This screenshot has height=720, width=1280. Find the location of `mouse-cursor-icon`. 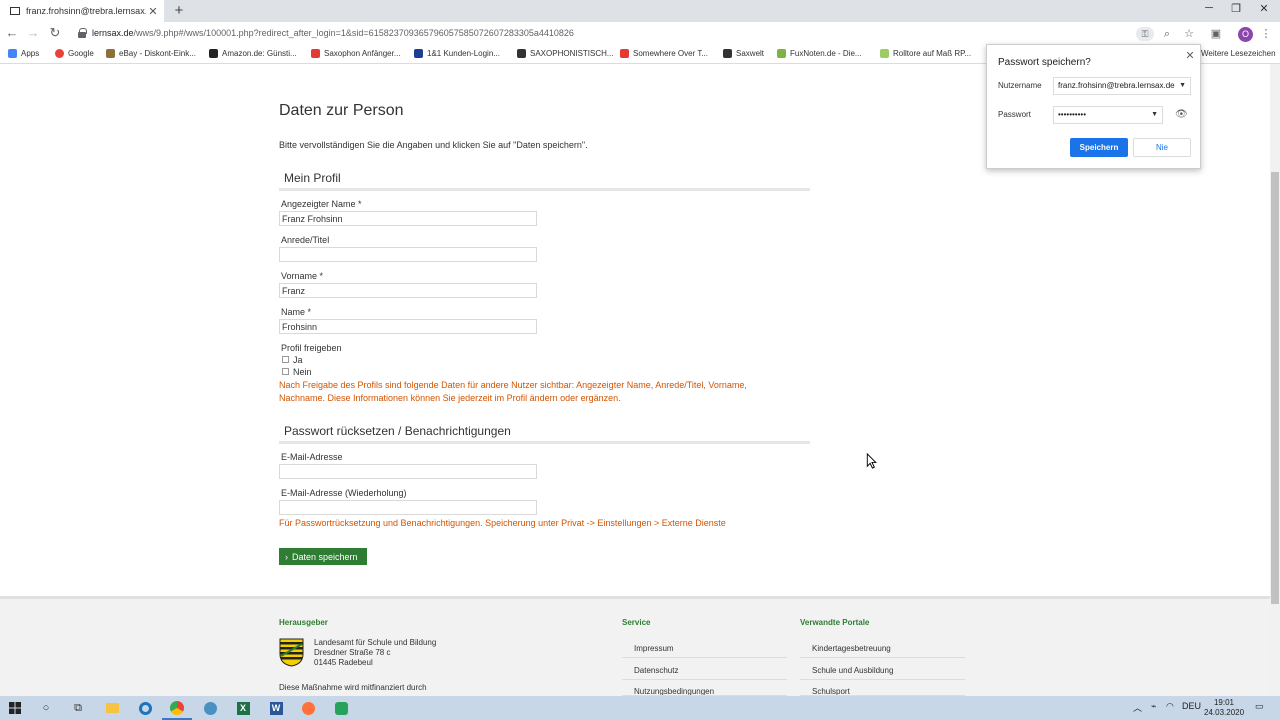

mouse-cursor-icon is located at coordinates (871, 461).